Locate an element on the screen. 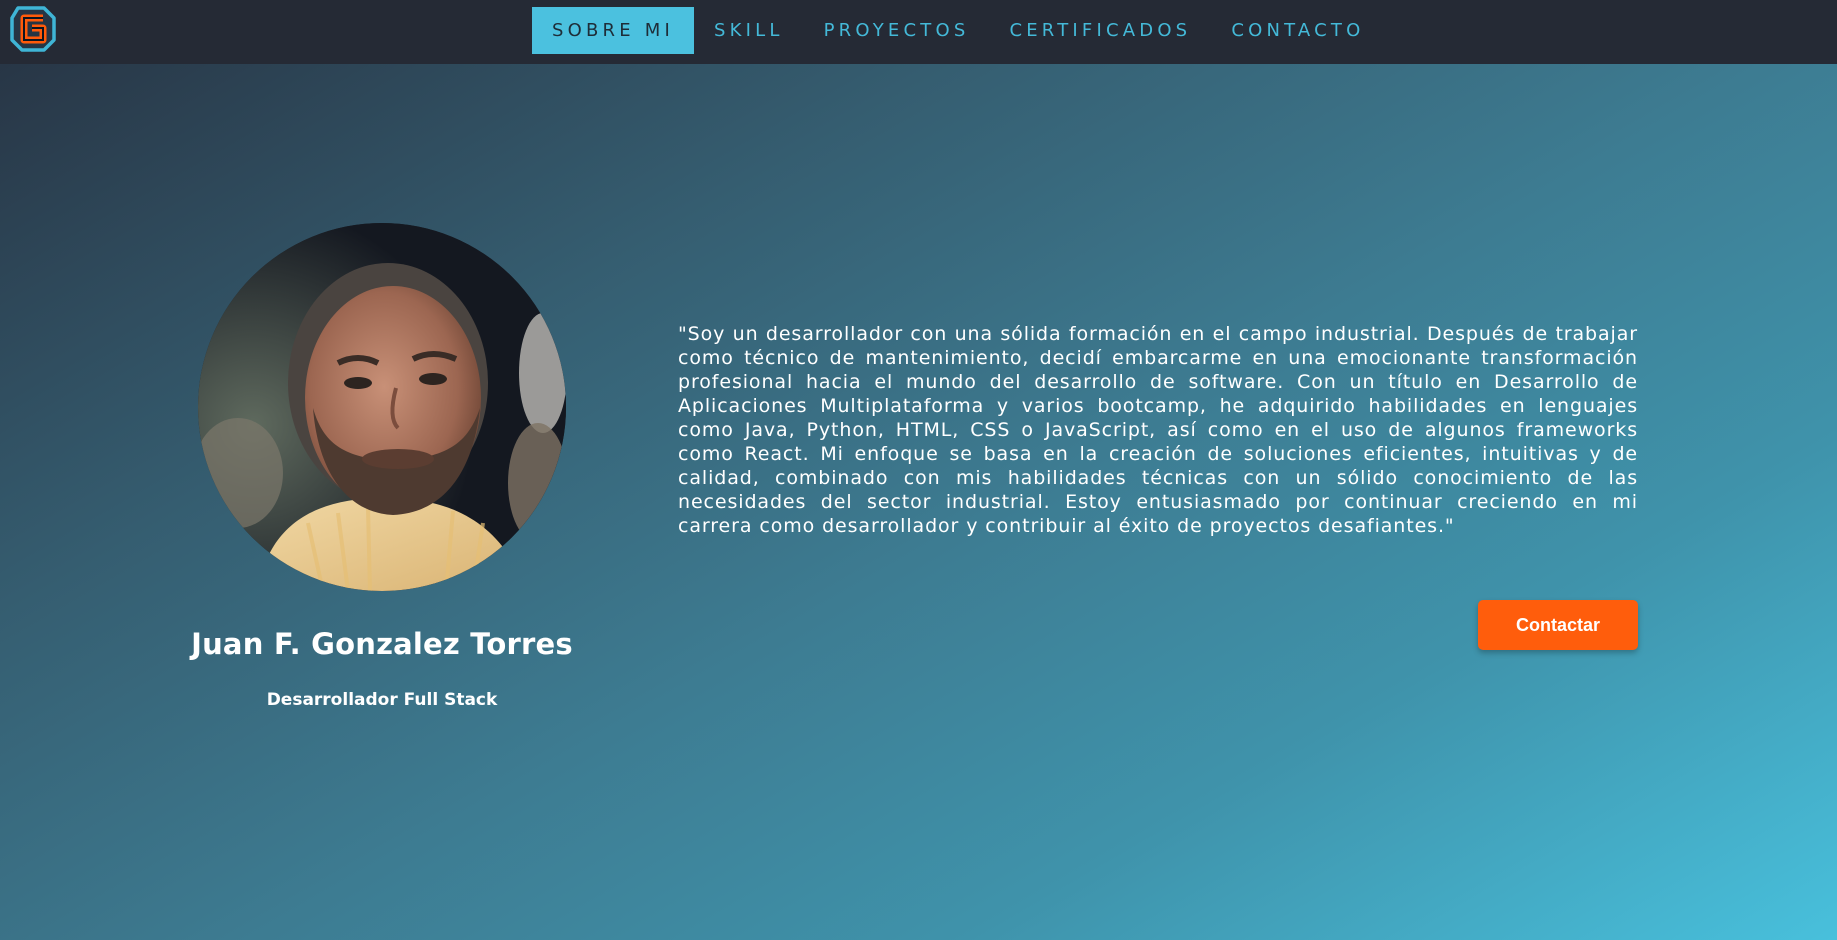  nav-item-certificados: CERTIFICADOS is located at coordinates (1100, 30).